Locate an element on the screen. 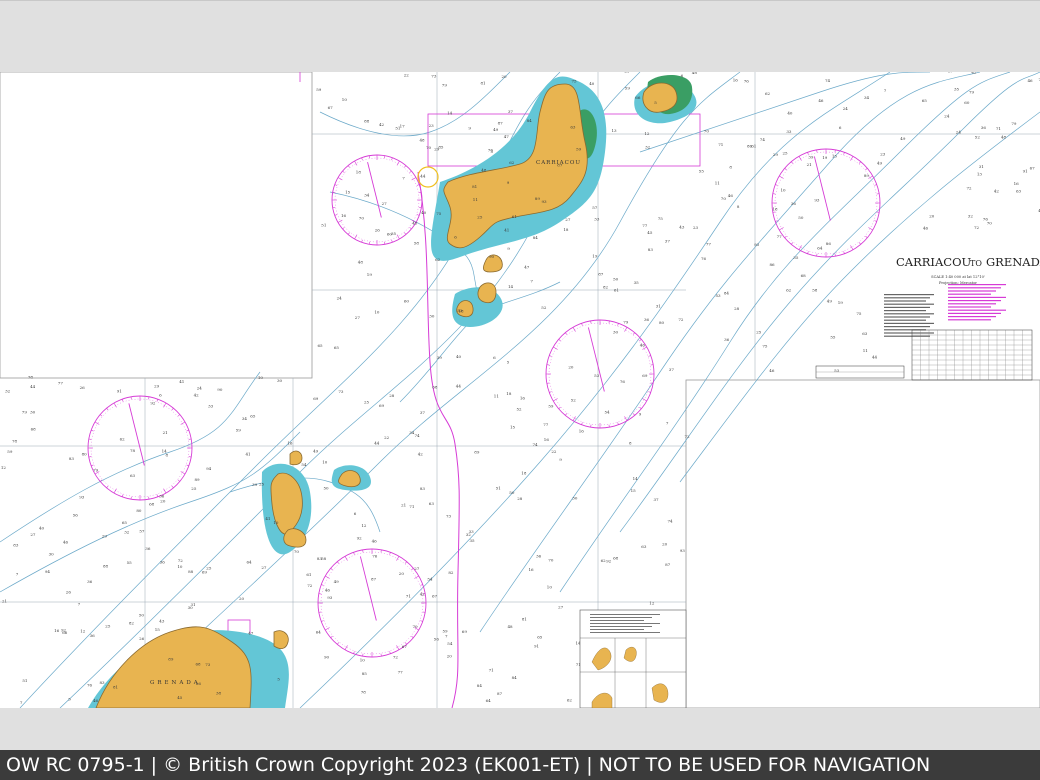 This screenshot has width=1040, height=780. svg-text: 10 is located at coordinates (180, 566).